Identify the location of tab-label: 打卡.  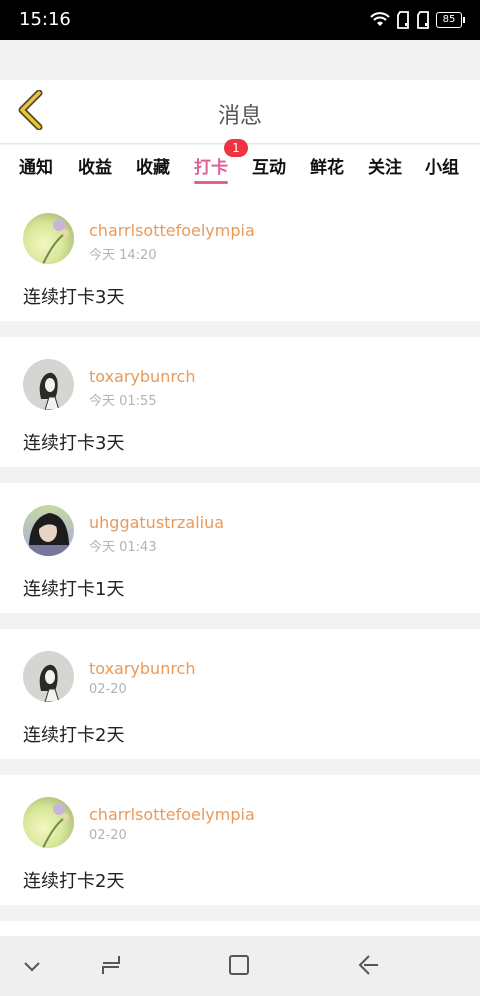
(211, 168).